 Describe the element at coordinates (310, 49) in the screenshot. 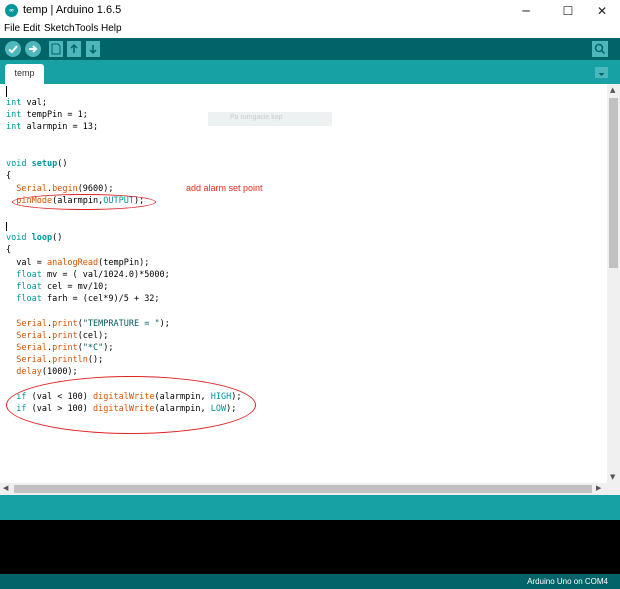

I see `toolbar` at that location.